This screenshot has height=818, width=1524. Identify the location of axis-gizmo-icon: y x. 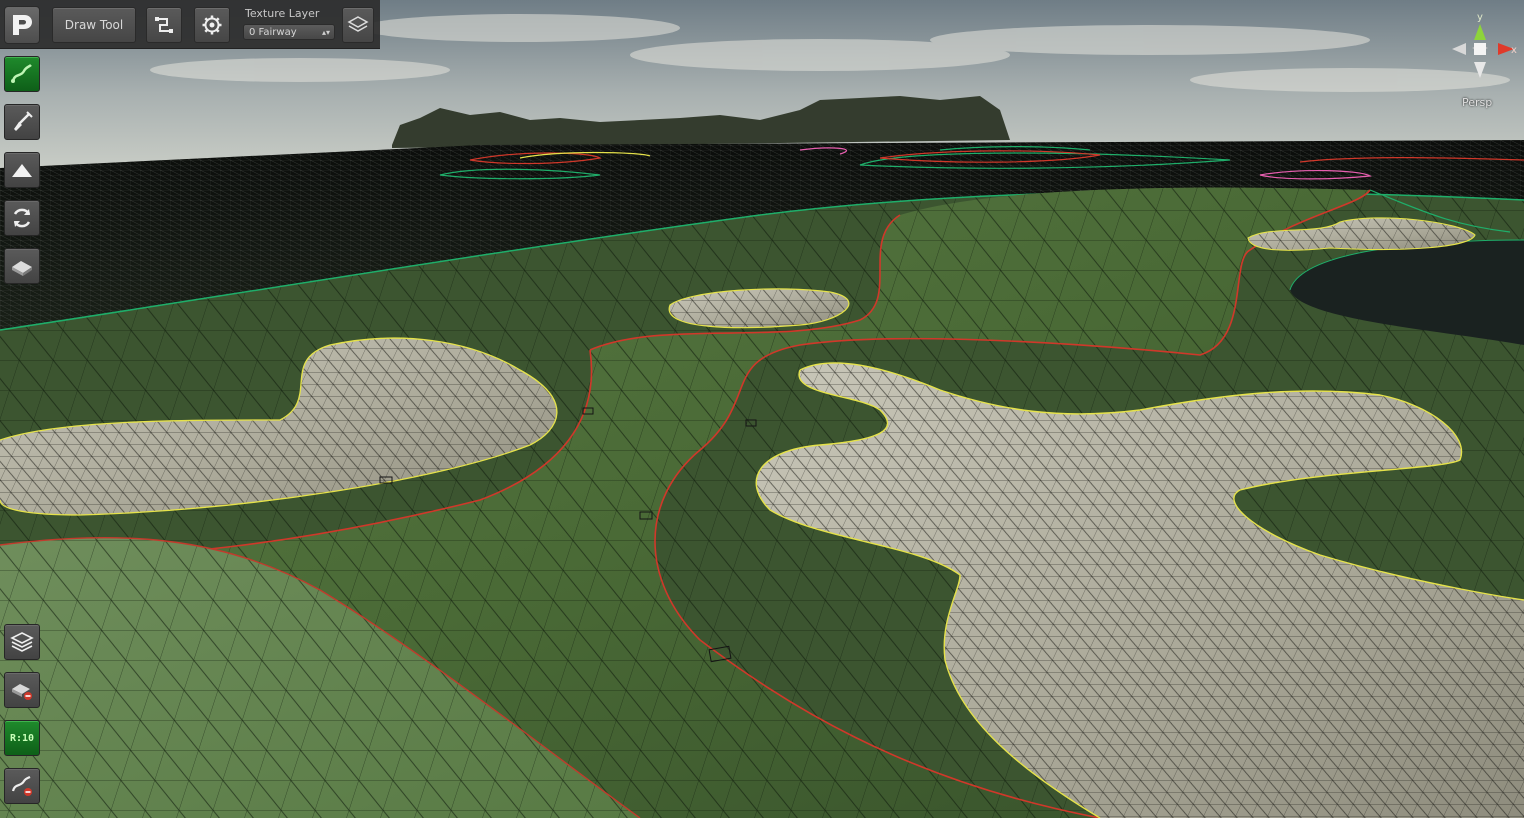
(1484, 45).